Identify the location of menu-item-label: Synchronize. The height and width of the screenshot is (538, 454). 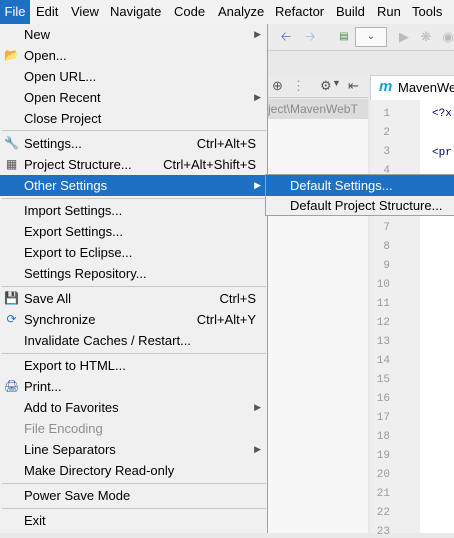
(60, 319).